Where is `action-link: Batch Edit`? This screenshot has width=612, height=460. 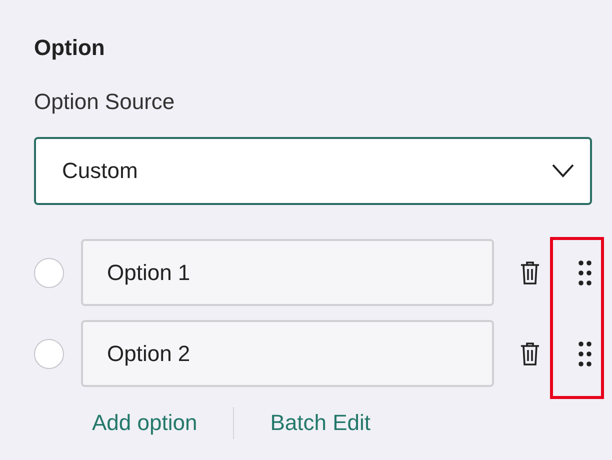
action-link: Batch Edit is located at coordinates (320, 423).